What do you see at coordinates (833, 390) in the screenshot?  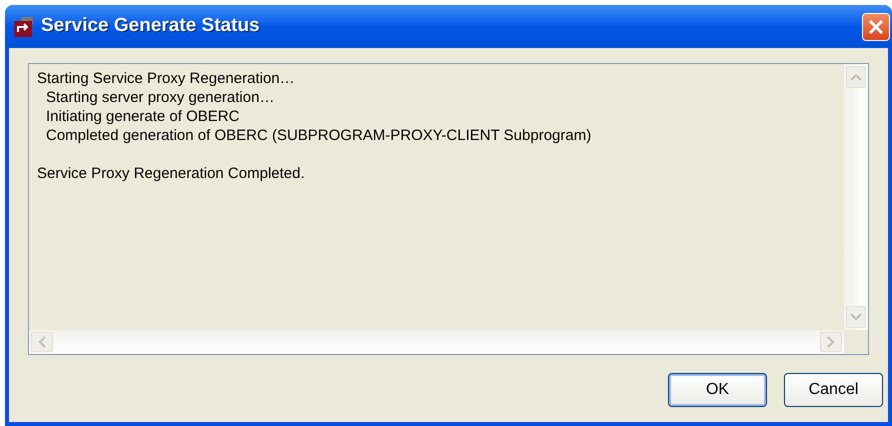 I see `dialog-button: Cancel` at bounding box center [833, 390].